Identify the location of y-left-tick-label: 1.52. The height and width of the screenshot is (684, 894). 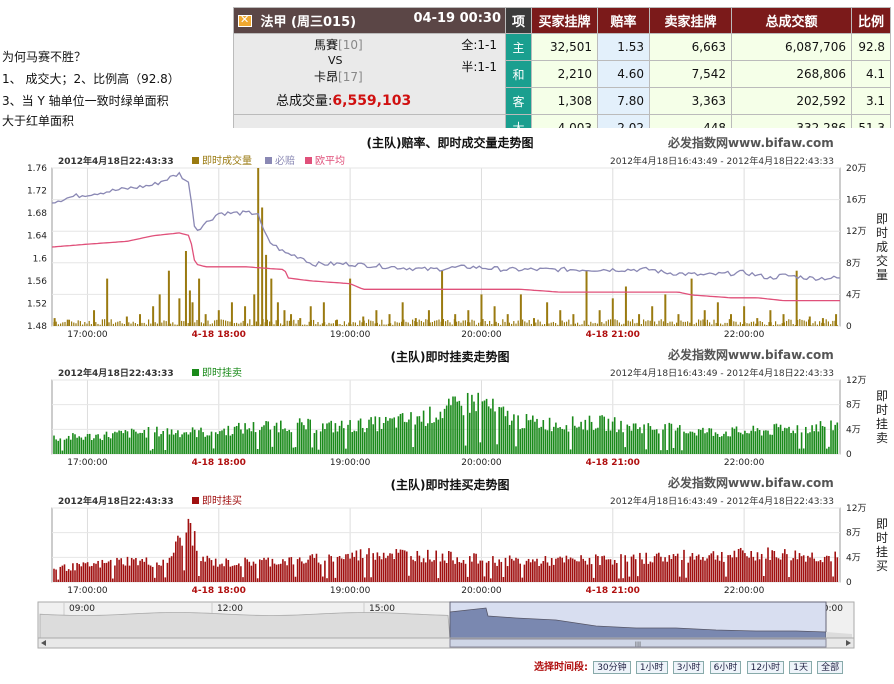
(37, 304).